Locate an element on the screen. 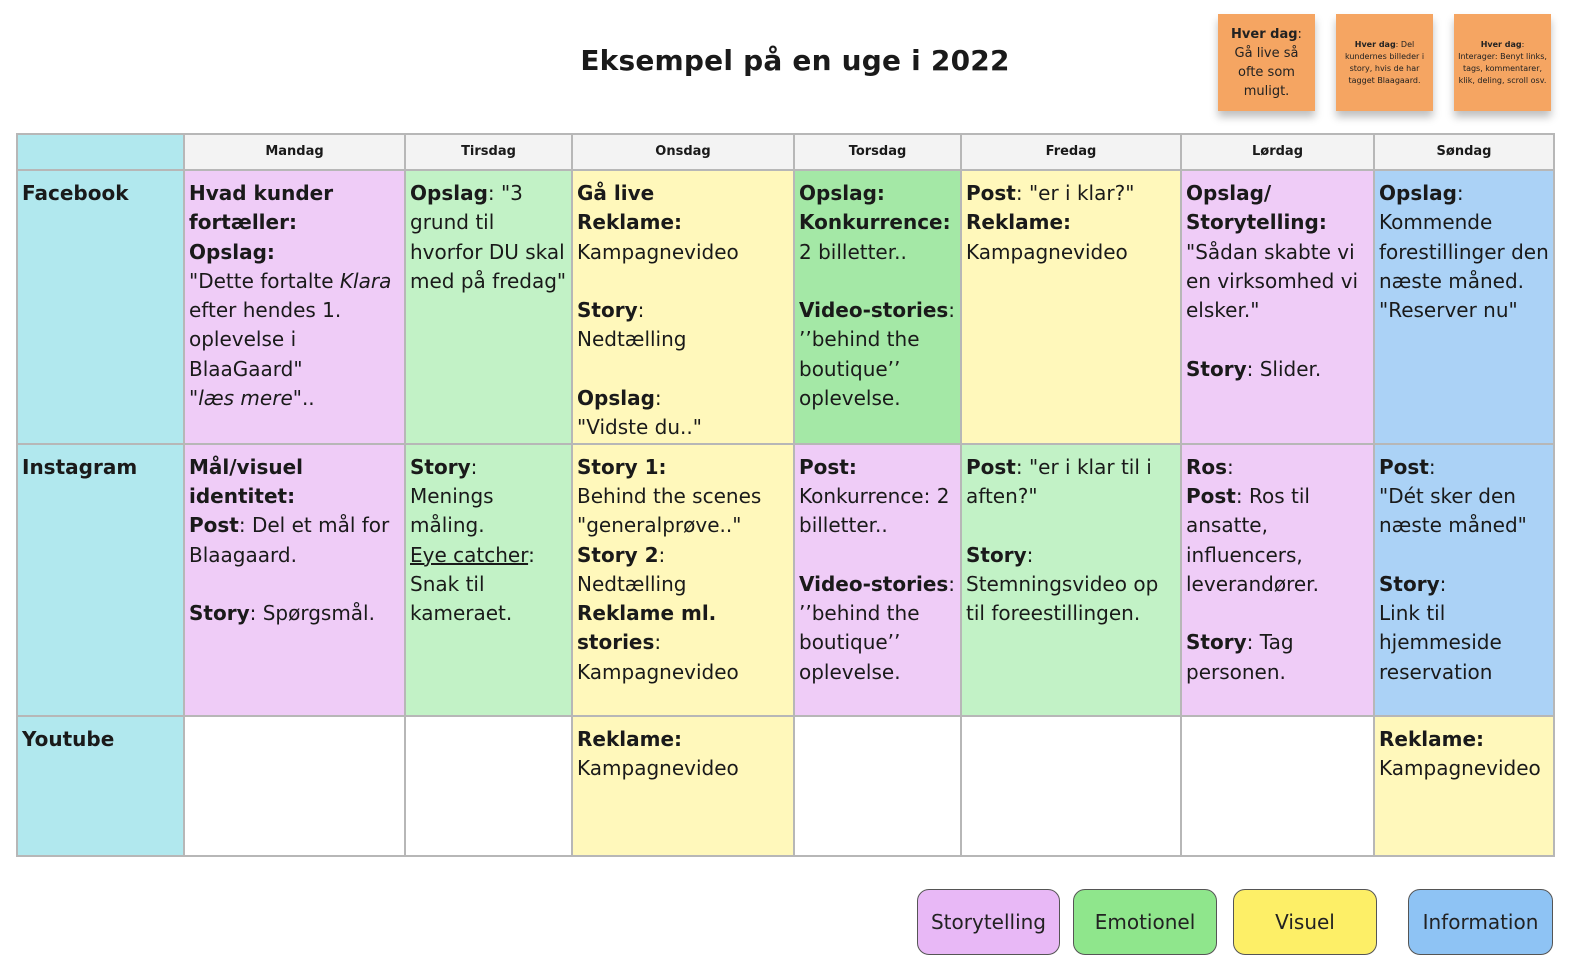 The image size is (1582, 980). day-header: Fredag is located at coordinates (1071, 152).